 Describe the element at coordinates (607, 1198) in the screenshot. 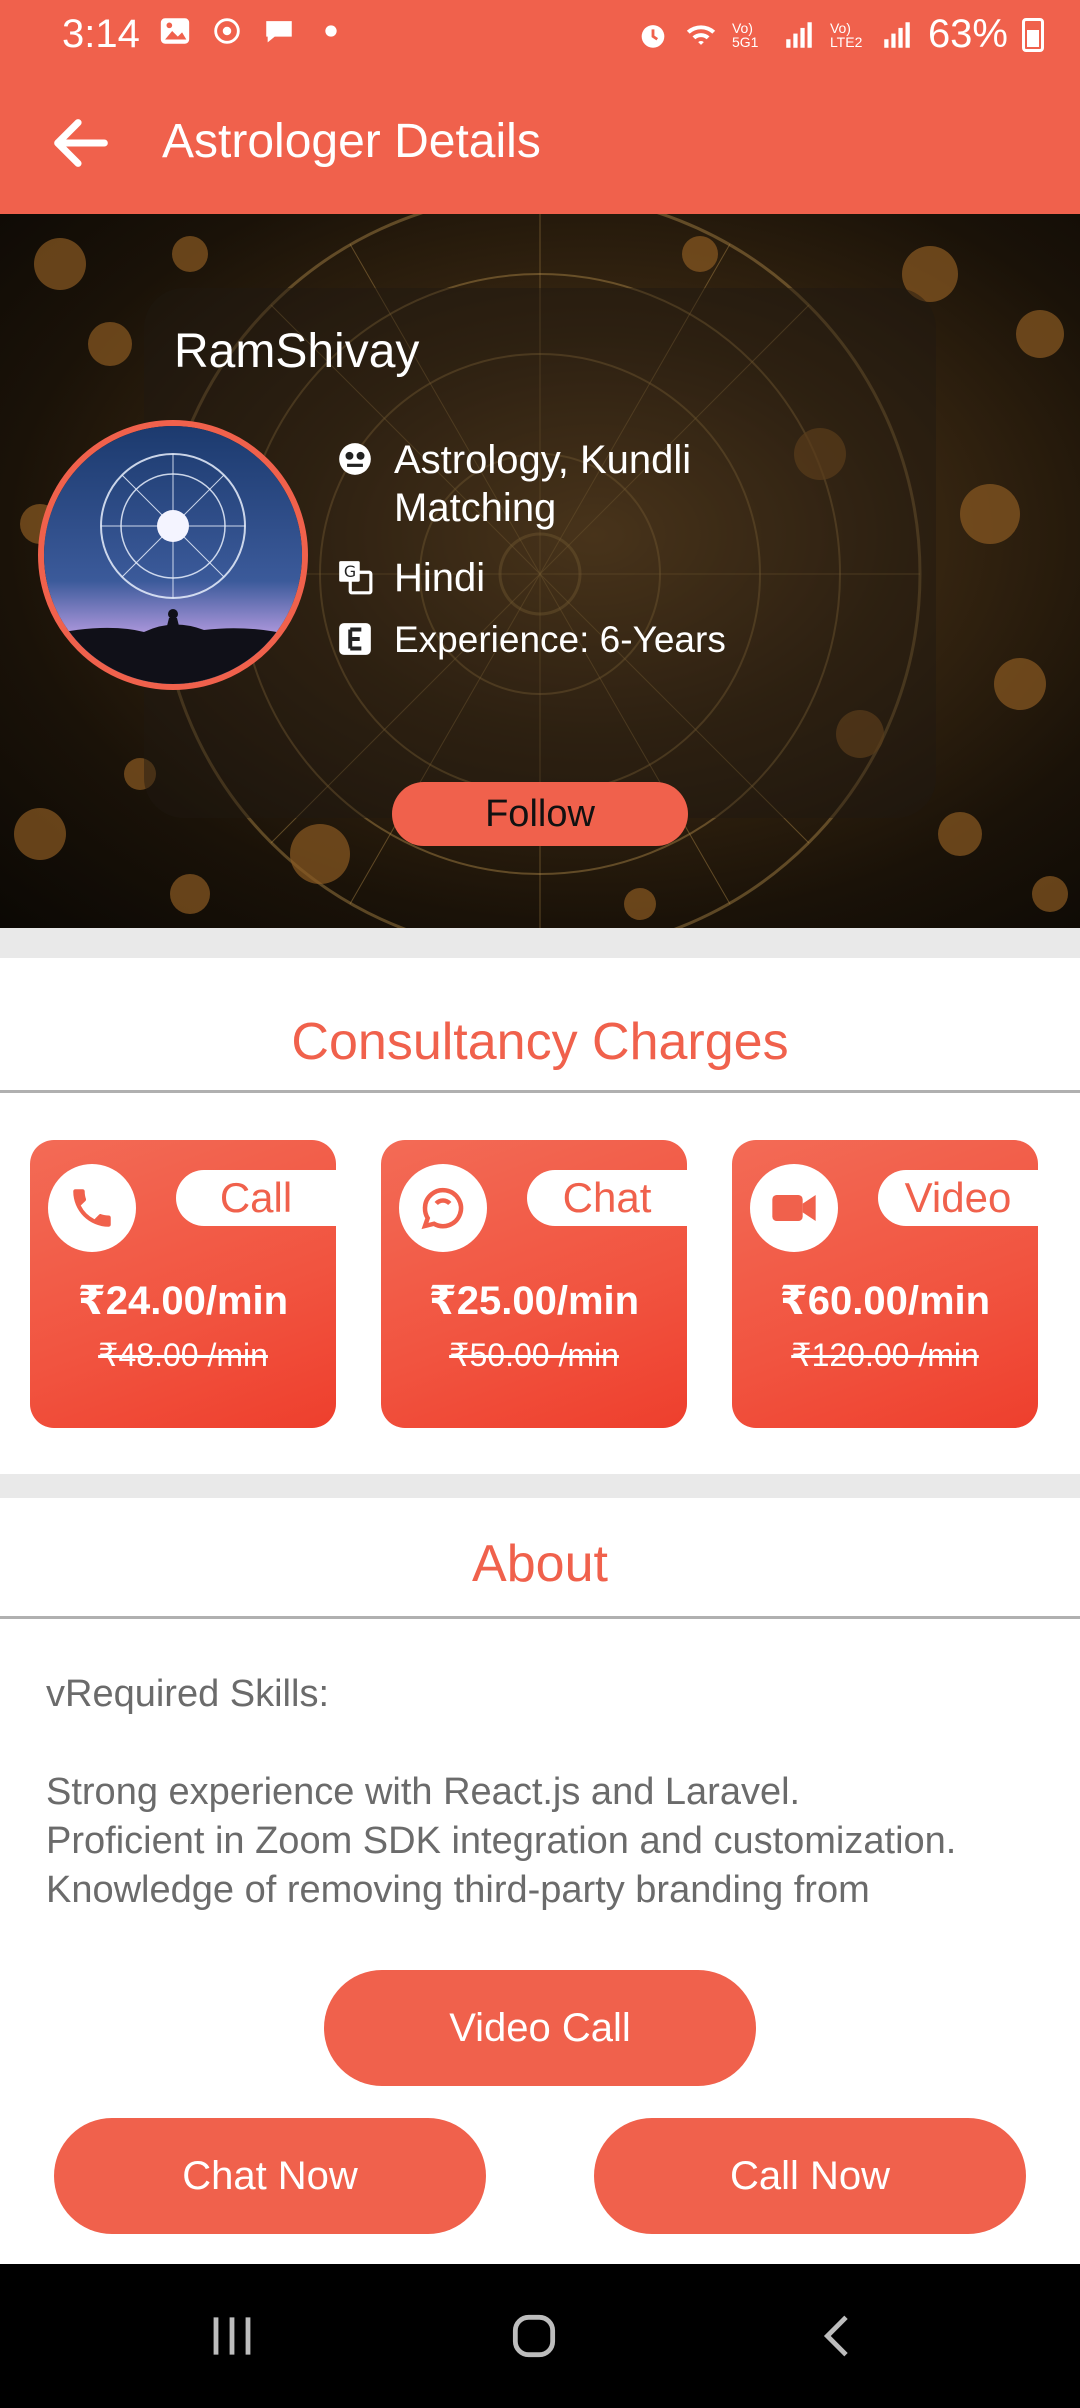

I see `chat-label: Chat` at that location.